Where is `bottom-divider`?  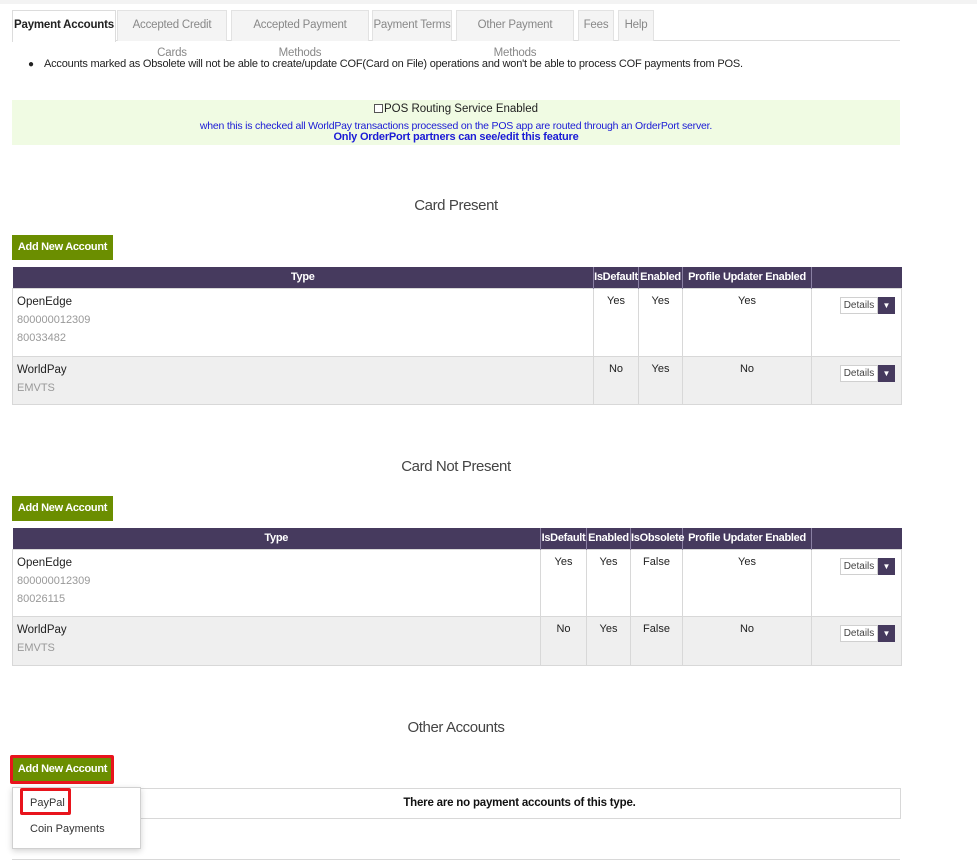 bottom-divider is located at coordinates (456, 859).